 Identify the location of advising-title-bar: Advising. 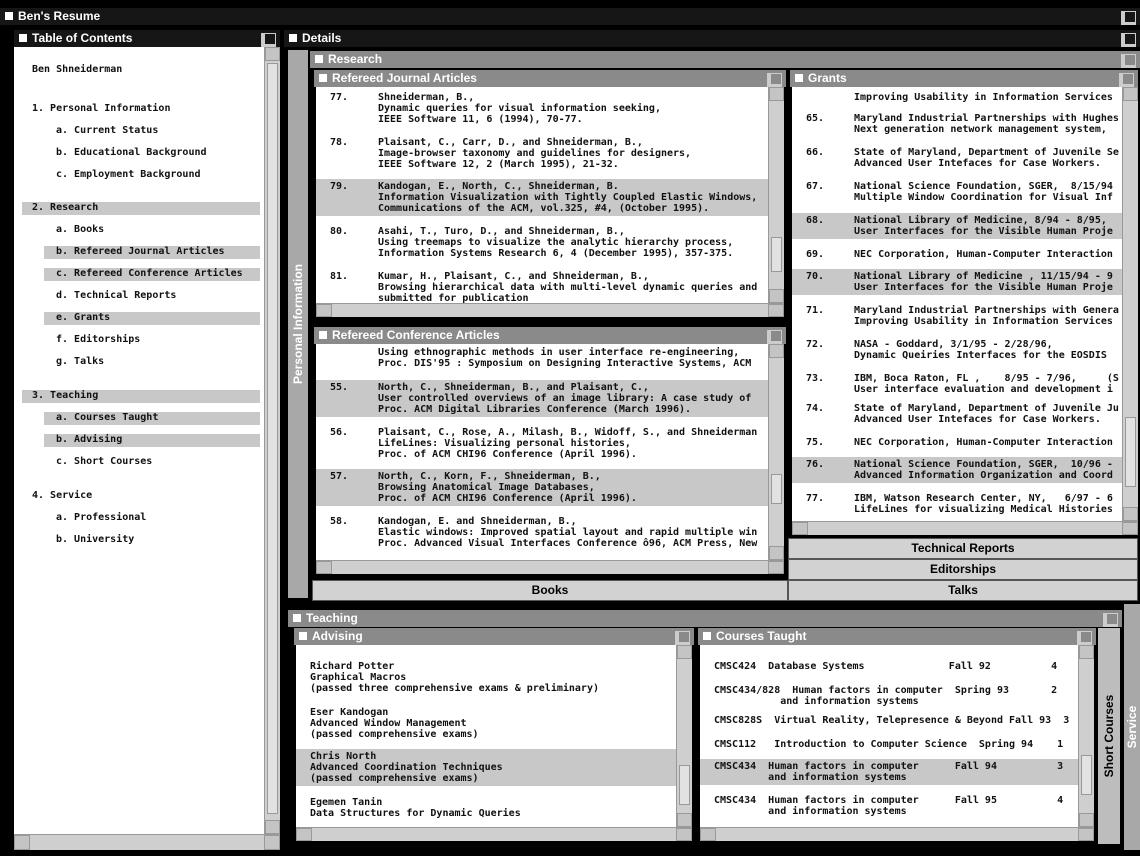
(494, 636).